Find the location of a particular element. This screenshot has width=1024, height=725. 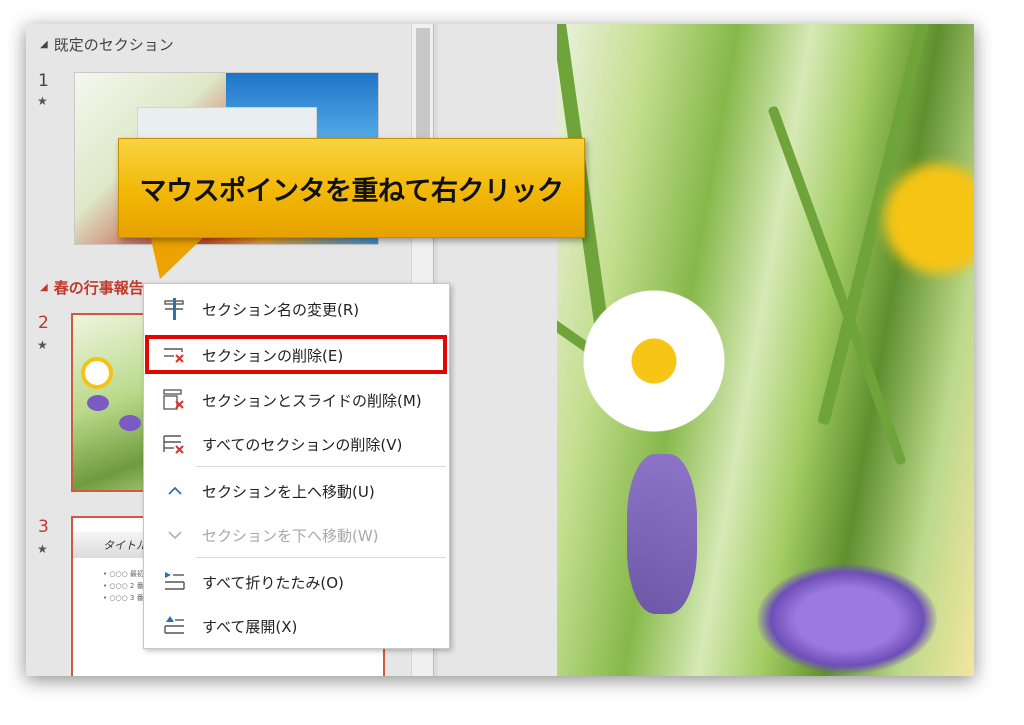

callout-text: マウスポインタを重ねて右クリック is located at coordinates (352, 191).